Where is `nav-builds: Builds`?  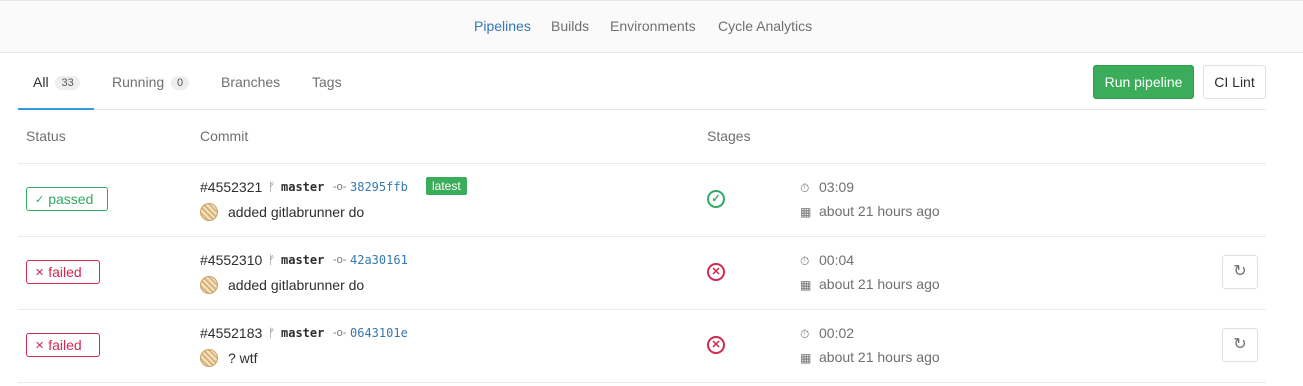
nav-builds: Builds is located at coordinates (570, 26).